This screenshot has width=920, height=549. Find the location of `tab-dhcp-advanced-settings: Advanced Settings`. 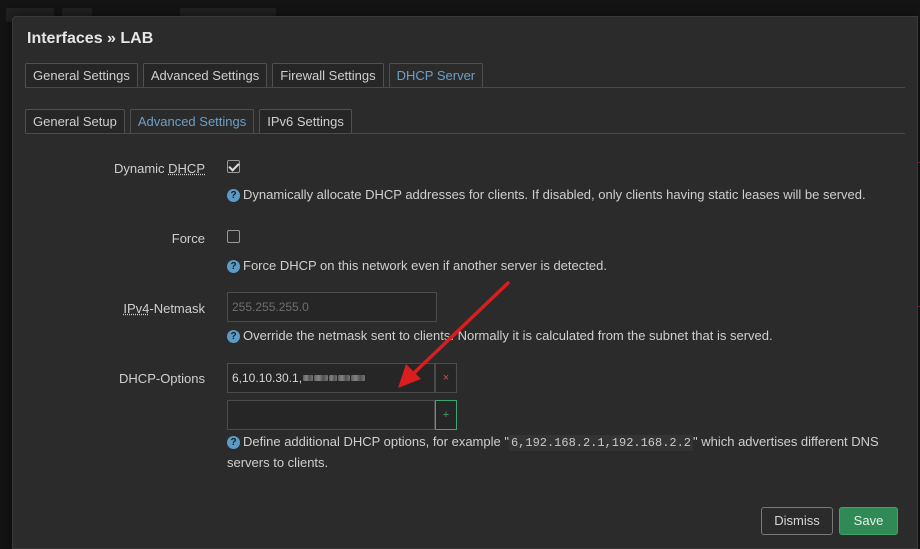

tab-dhcp-advanced-settings: Advanced Settings is located at coordinates (192, 121).